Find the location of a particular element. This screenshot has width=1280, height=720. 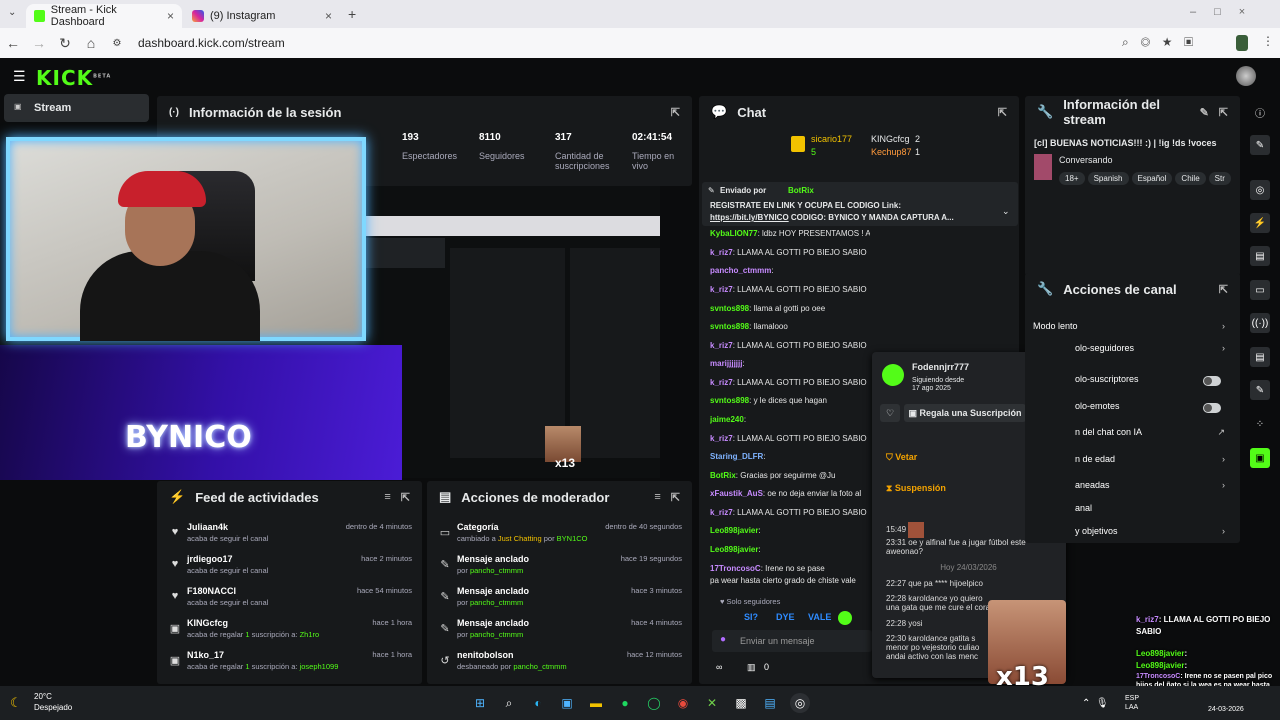

user-avatar is located at coordinates (1246, 76).